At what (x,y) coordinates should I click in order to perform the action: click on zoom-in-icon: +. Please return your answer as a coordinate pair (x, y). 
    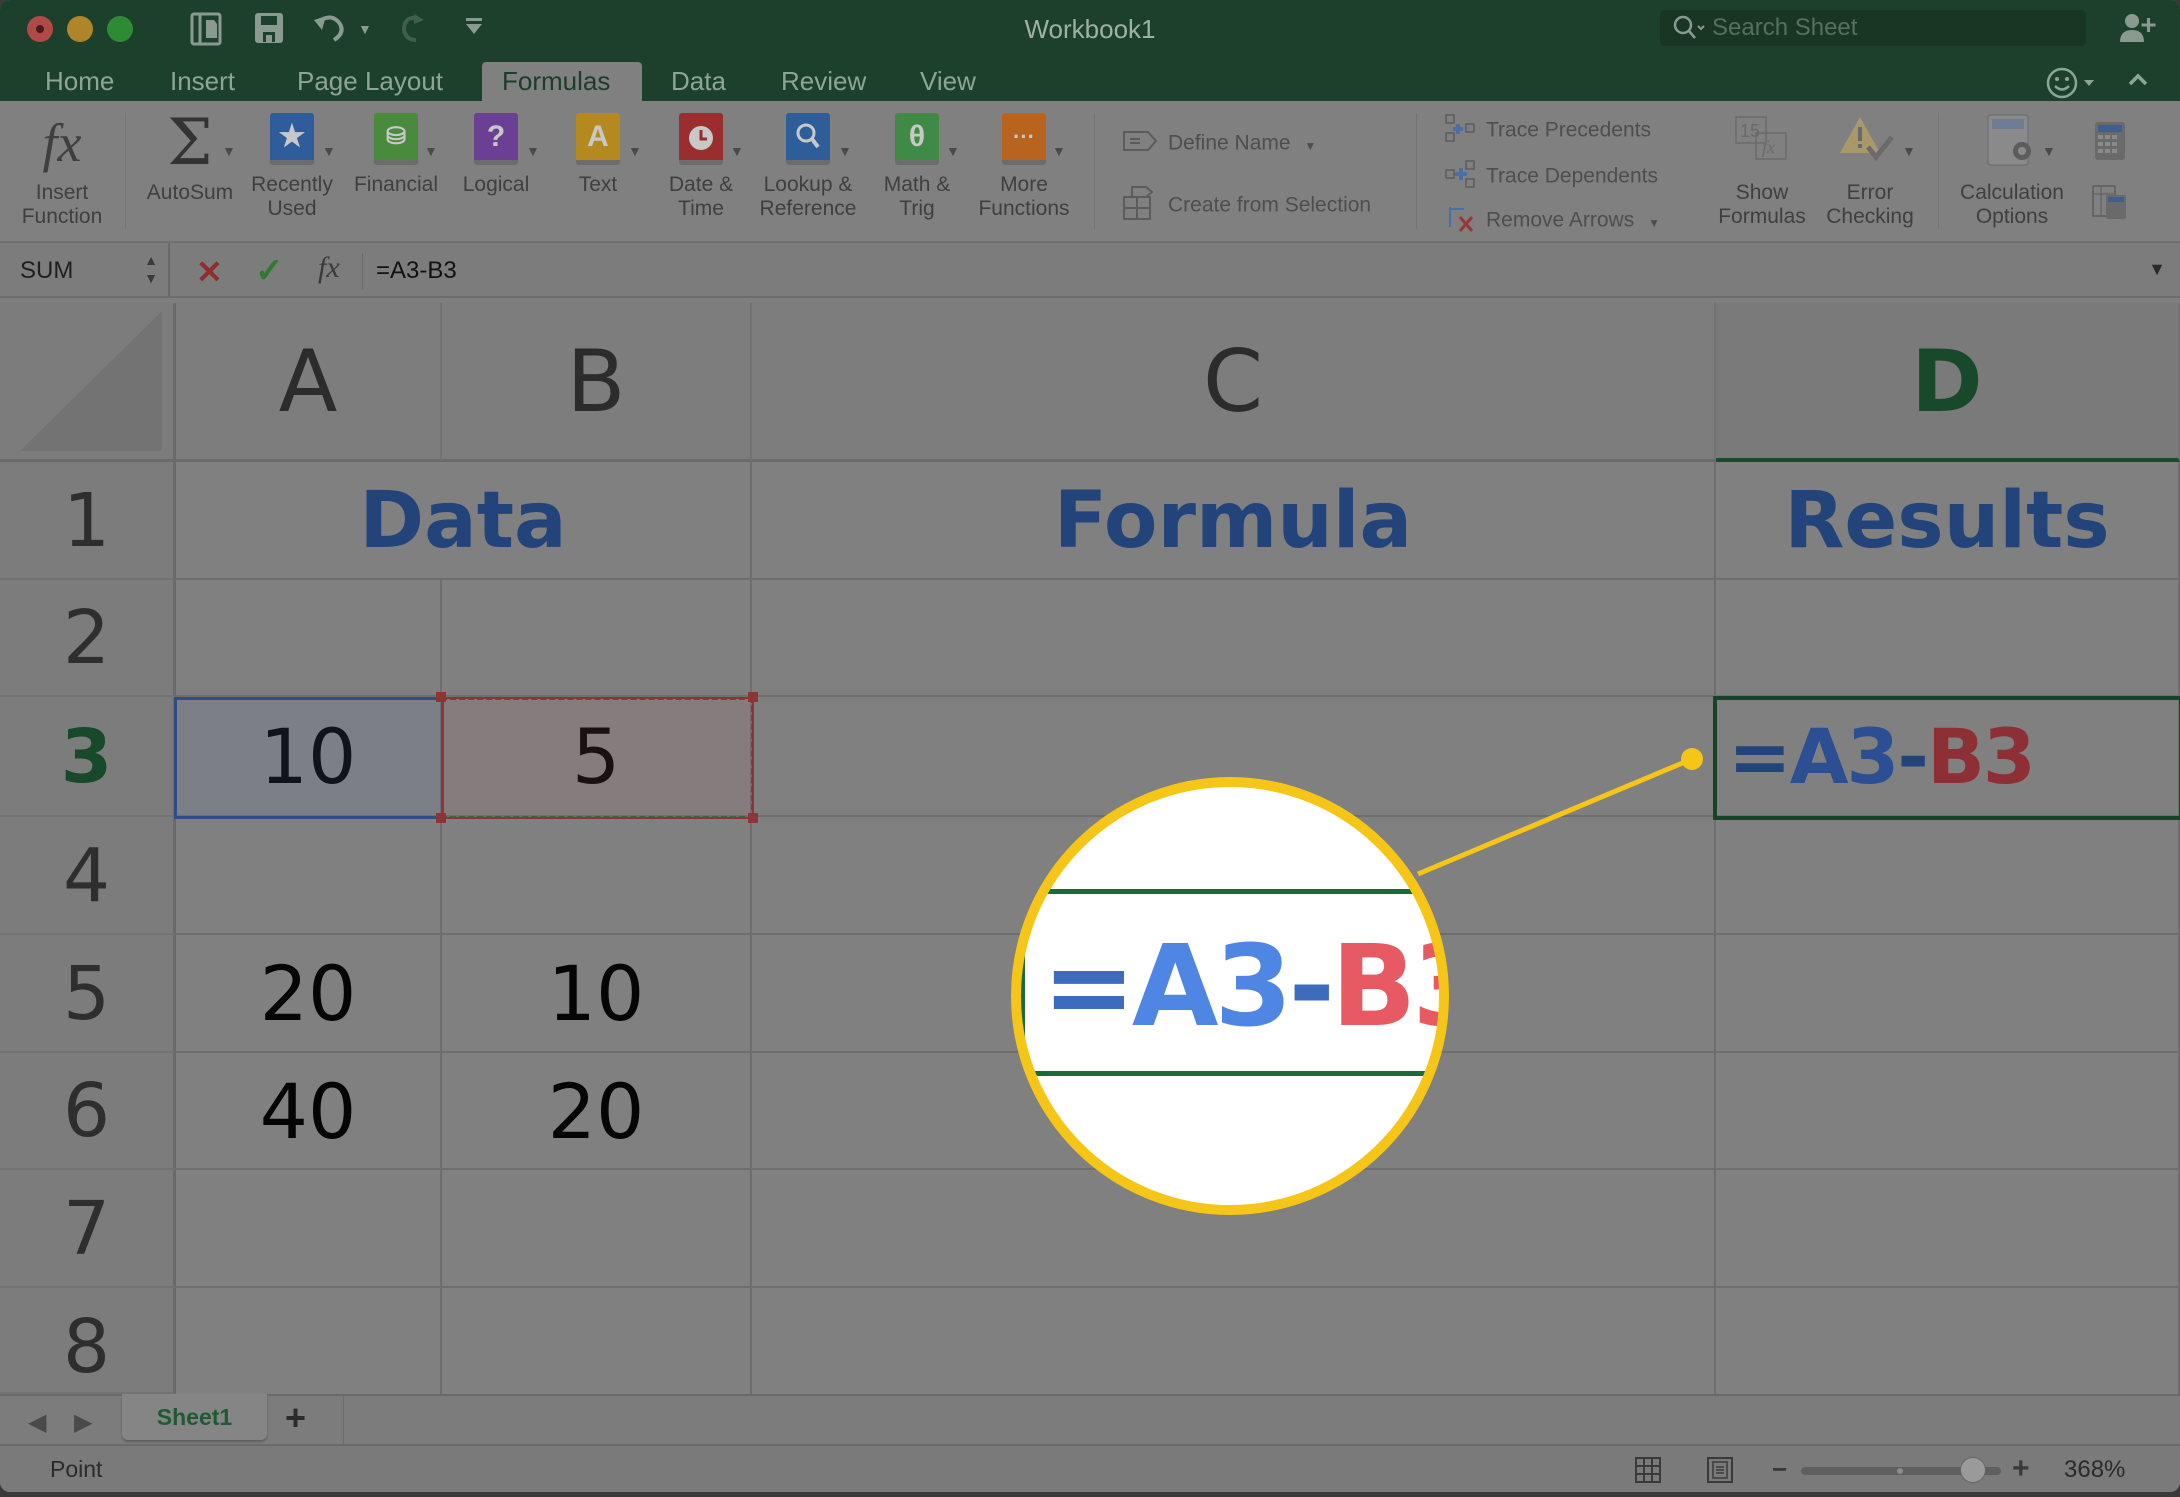
    Looking at the image, I should click on (2021, 1469).